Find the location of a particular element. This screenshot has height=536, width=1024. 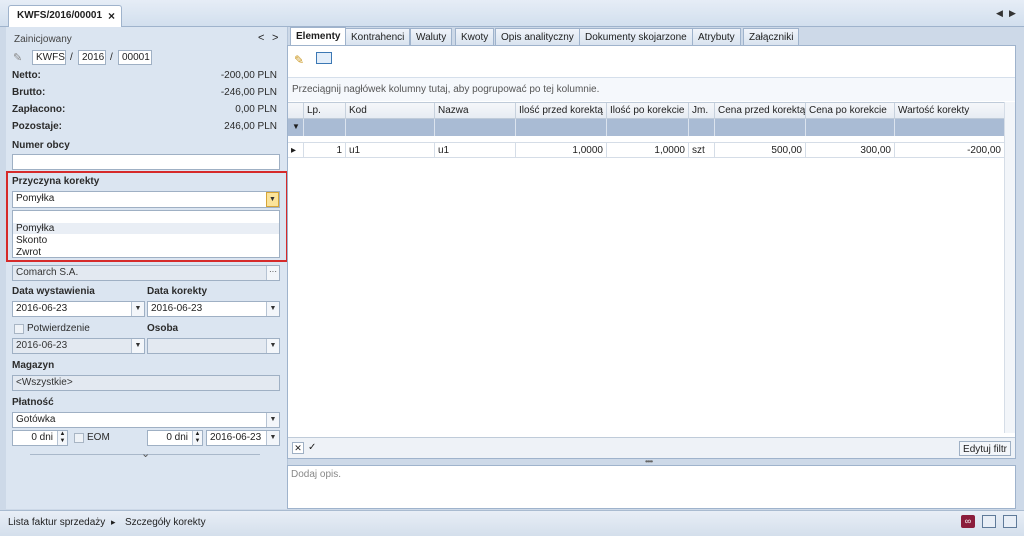

platnosc-select: Gotówka ▼ is located at coordinates (146, 420).